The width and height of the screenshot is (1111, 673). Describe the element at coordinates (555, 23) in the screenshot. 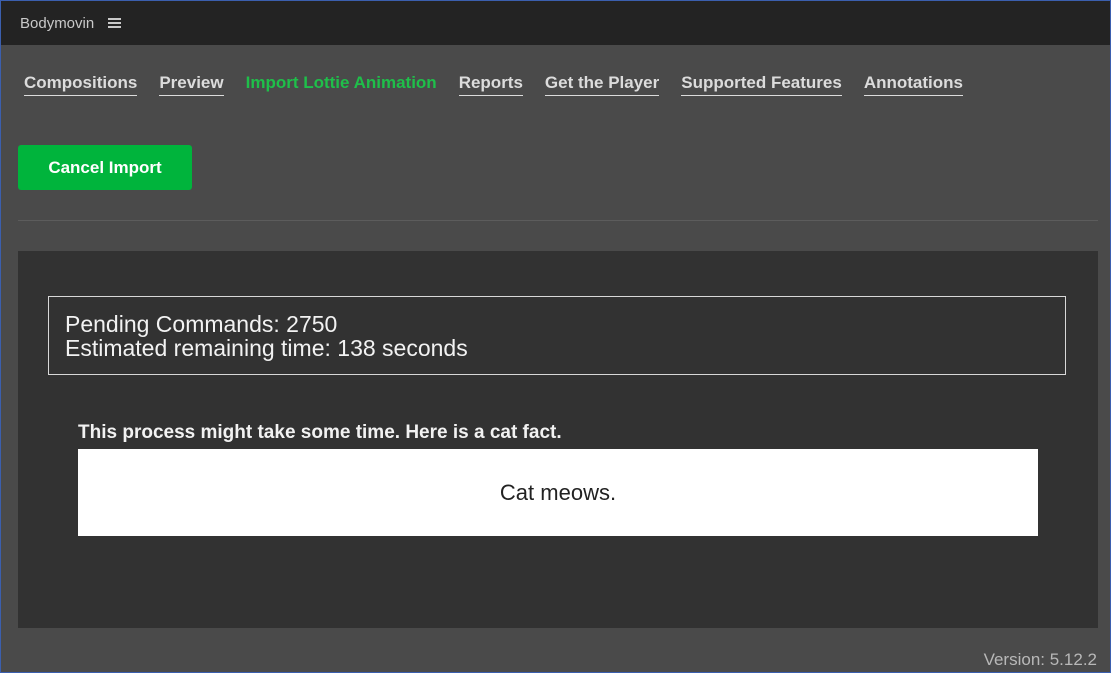

I see `title-bar: Bodymovin` at that location.